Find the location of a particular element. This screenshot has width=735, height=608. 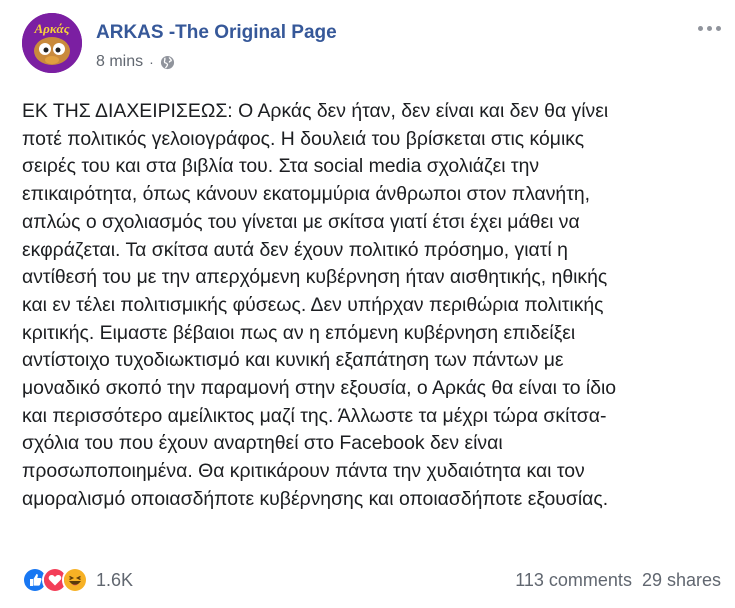

post-options-button is located at coordinates (709, 28).